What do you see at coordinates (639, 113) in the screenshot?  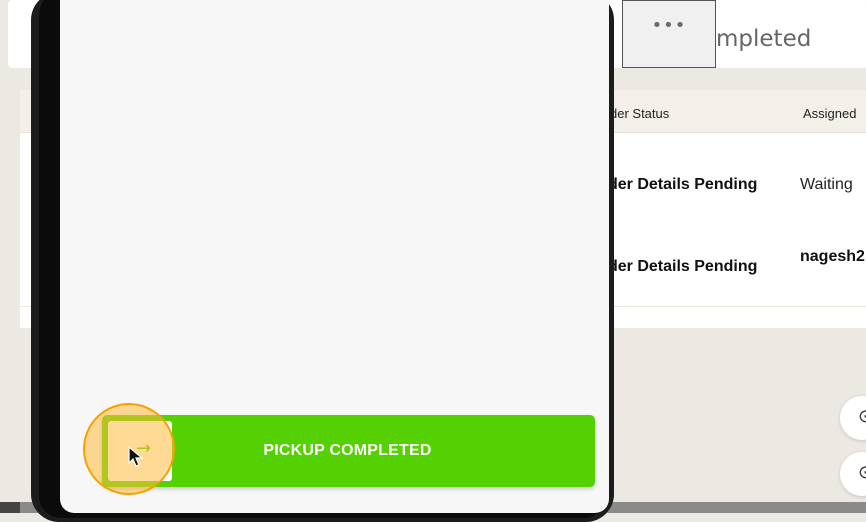 I see `column-header-order-status: der Status` at bounding box center [639, 113].